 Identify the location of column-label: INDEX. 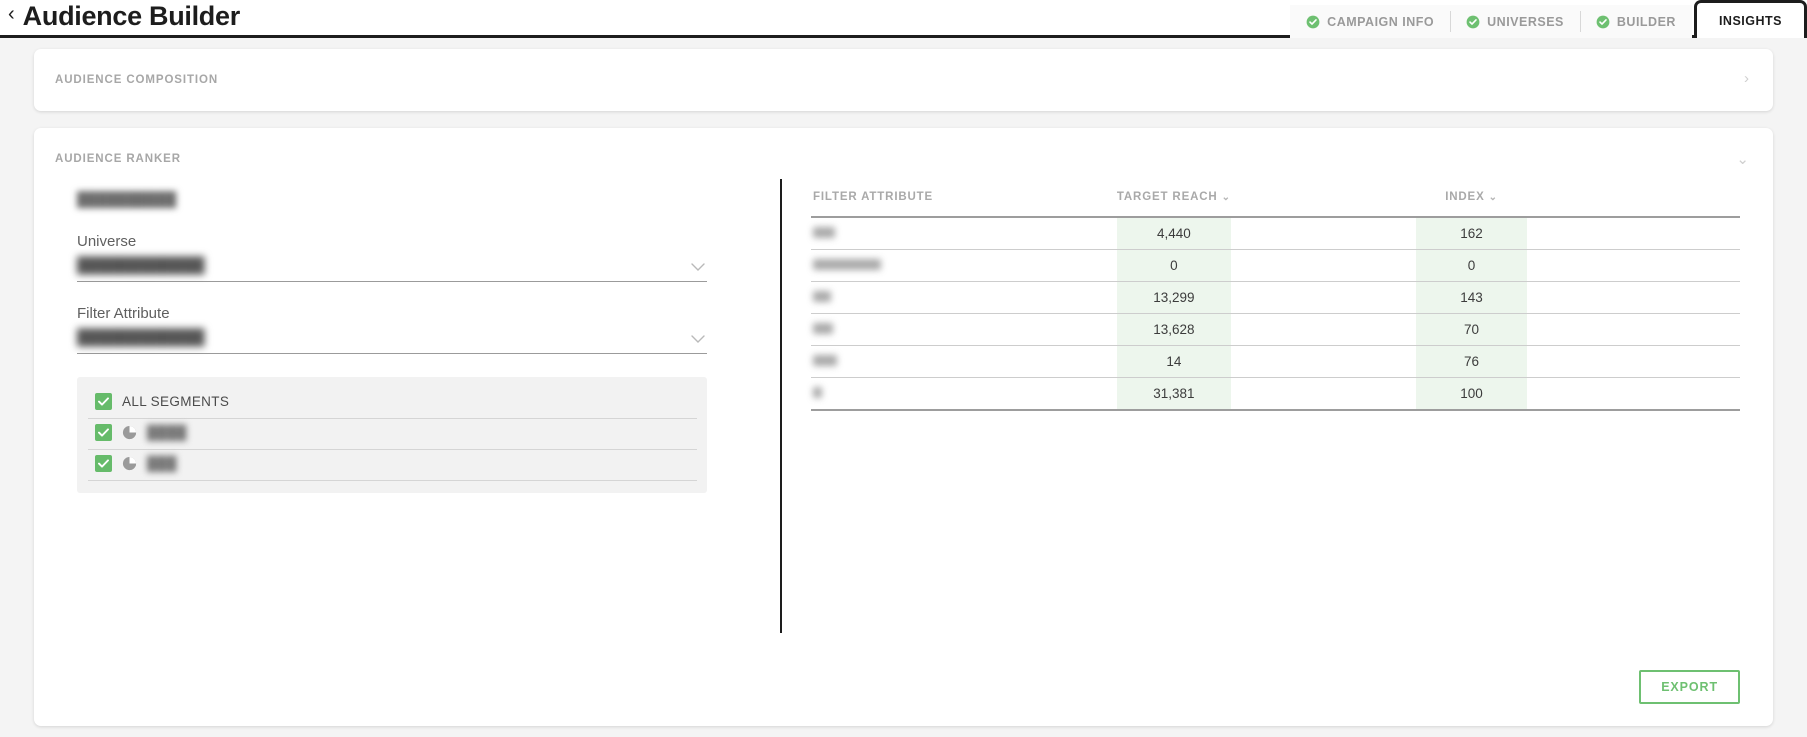
(1465, 197).